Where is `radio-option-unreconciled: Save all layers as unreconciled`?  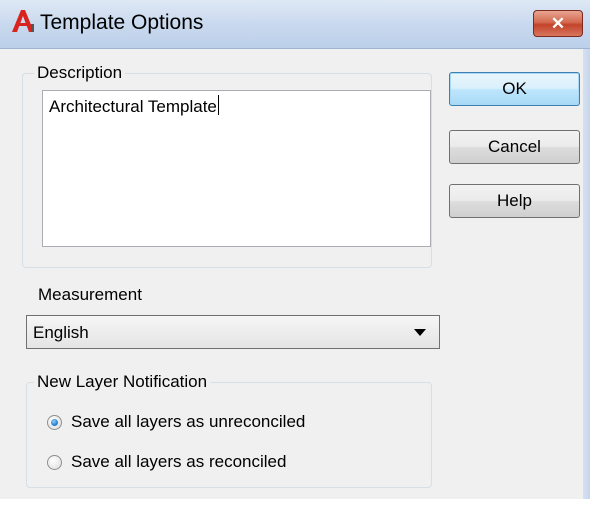 radio-option-unreconciled: Save all layers as unreconciled is located at coordinates (176, 422).